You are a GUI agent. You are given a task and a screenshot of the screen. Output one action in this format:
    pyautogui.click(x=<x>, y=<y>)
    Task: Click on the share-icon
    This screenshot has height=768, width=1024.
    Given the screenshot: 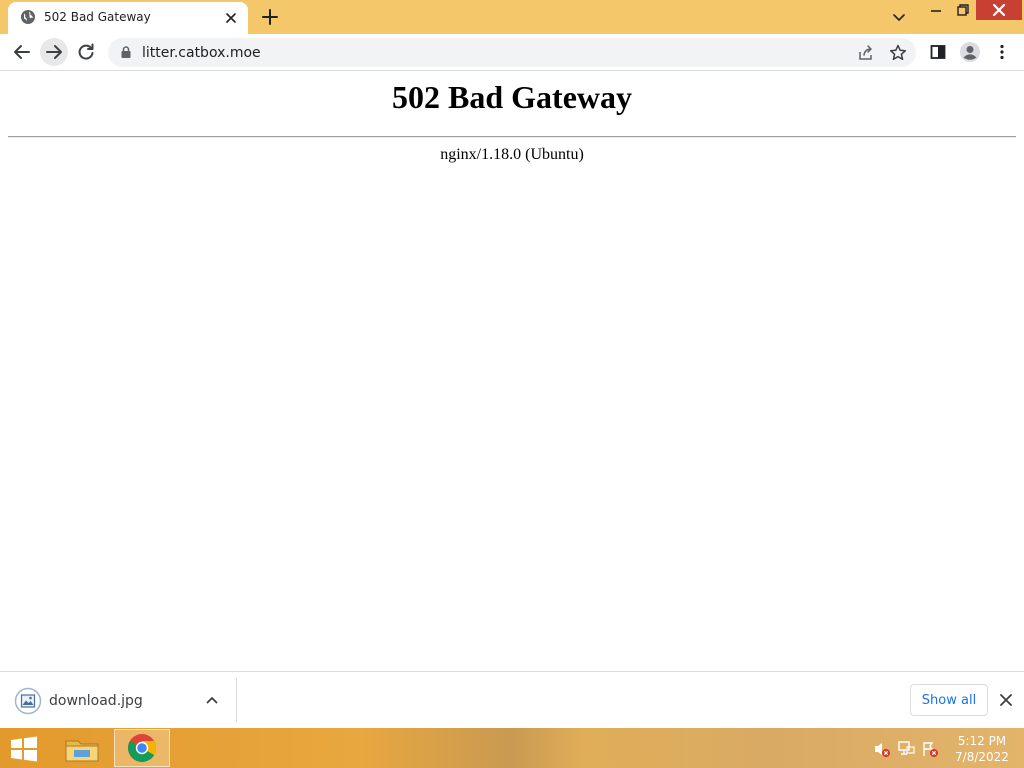 What is the action you would take?
    pyautogui.click(x=866, y=53)
    